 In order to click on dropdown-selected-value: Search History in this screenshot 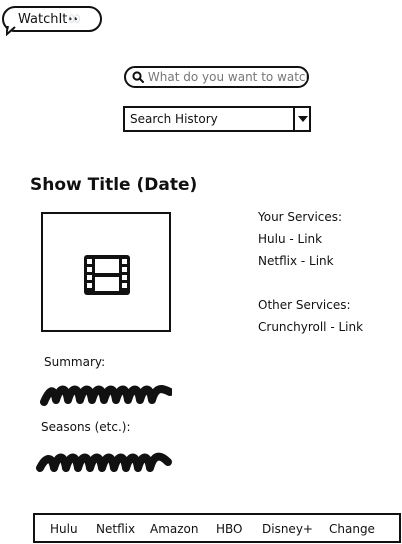, I will do `click(174, 119)`.